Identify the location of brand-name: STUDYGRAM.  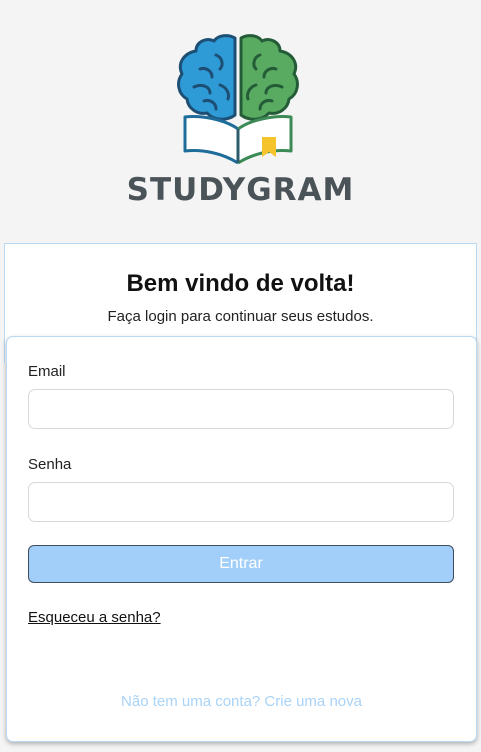
(240, 190).